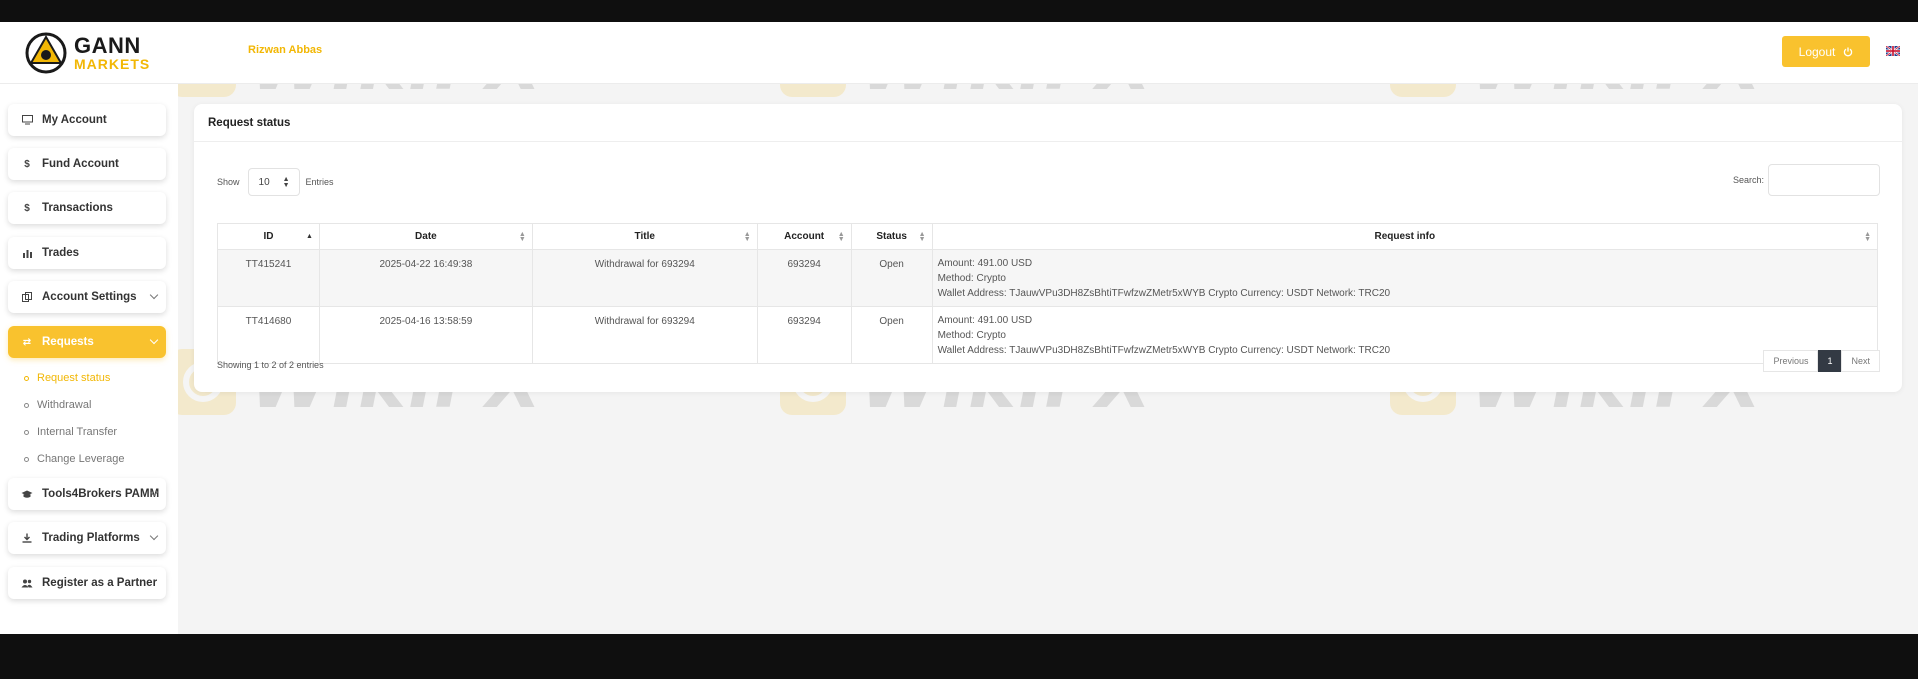 The width and height of the screenshot is (1918, 679). Describe the element at coordinates (87, 583) in the screenshot. I see `sidebar-item-register-partner: Register as a Partner` at that location.